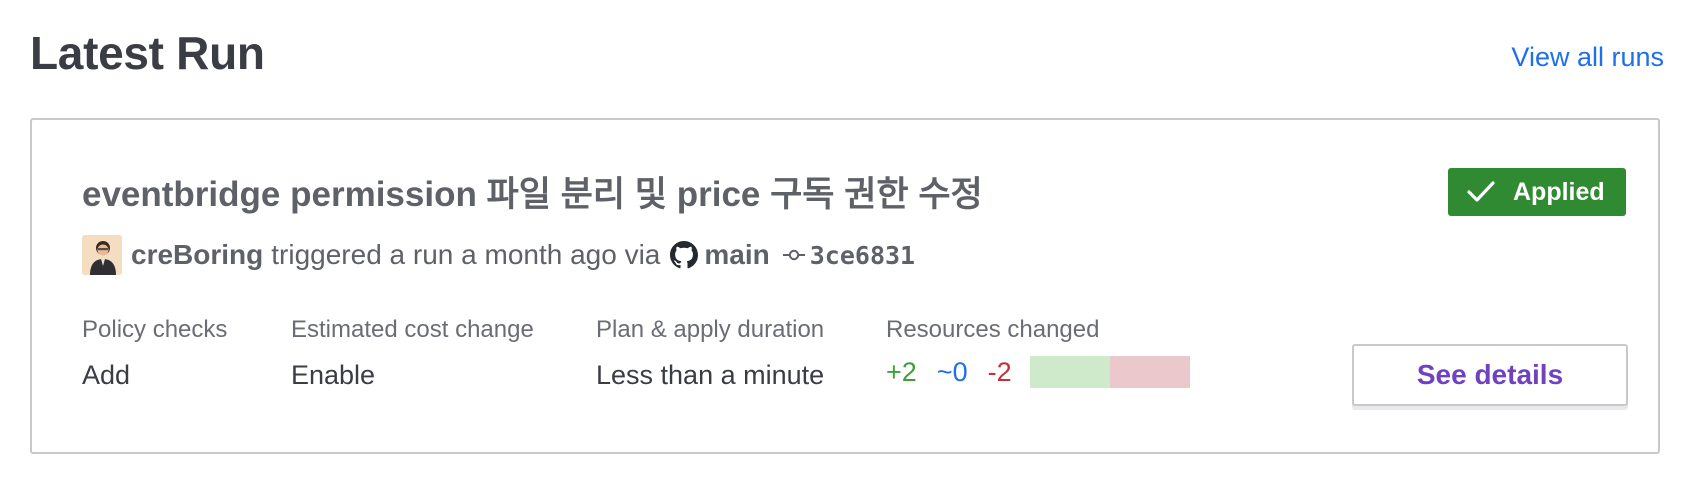  I want to click on resources-bar, so click(1109, 372).